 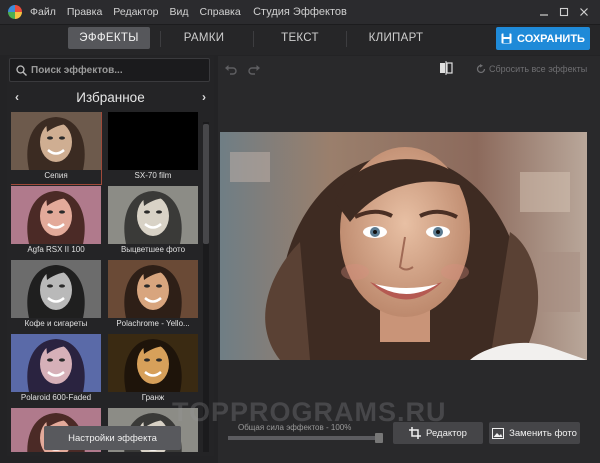 What do you see at coordinates (481, 69) in the screenshot?
I see `reset-icon` at bounding box center [481, 69].